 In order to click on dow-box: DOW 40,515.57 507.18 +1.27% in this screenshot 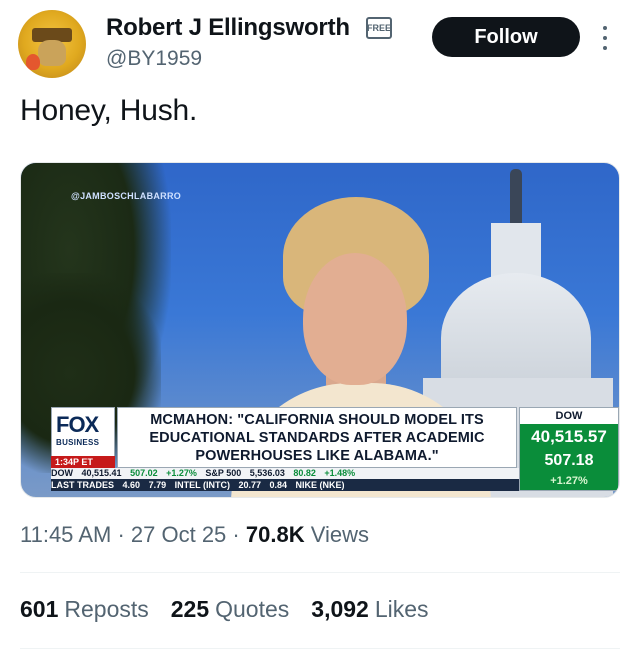, I will do `click(569, 449)`.